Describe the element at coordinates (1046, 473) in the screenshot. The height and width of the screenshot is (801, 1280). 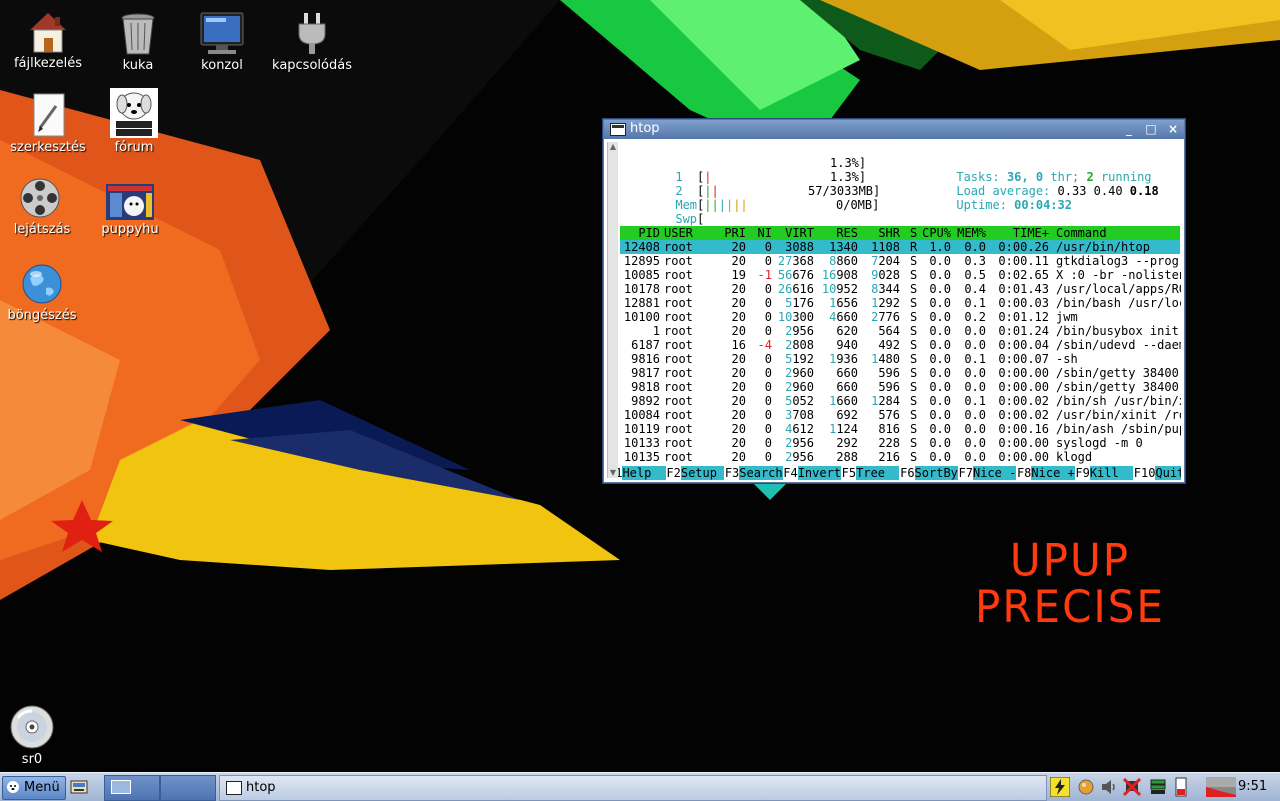
I see `fkey-f8: F8Nice +` at that location.